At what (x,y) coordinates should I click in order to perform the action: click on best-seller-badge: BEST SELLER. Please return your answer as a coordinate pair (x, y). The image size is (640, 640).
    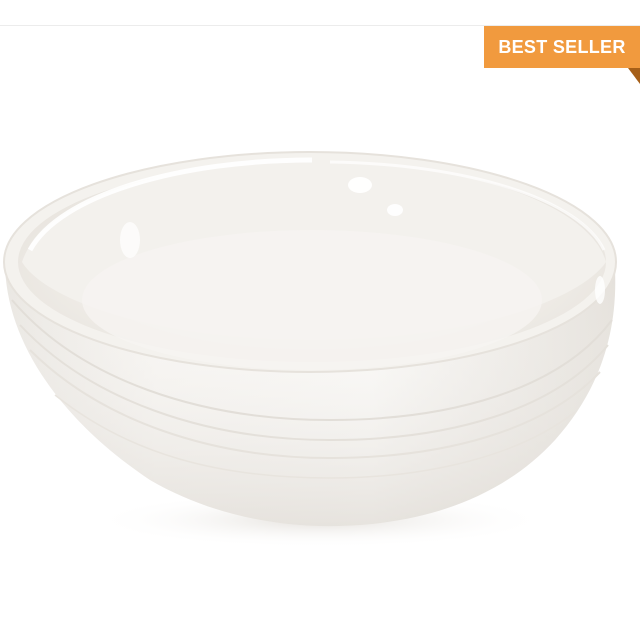
    Looking at the image, I should click on (562, 47).